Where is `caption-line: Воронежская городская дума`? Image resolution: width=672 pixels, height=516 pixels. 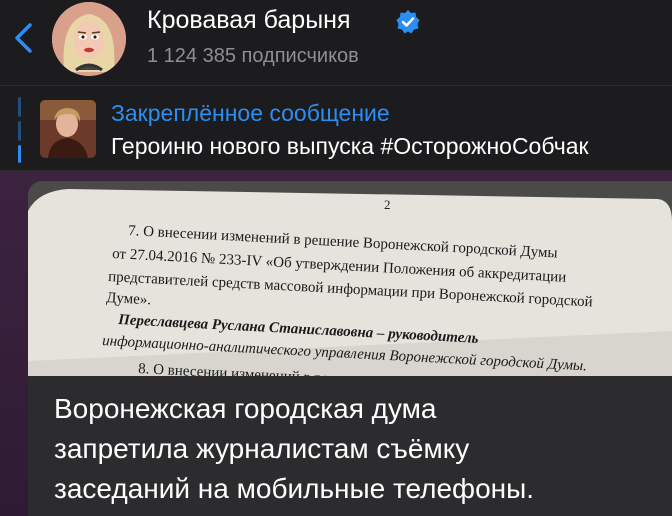
caption-line: Воронежская городская дума is located at coordinates (245, 408).